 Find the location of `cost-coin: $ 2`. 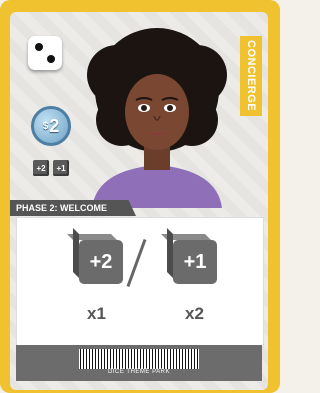

cost-coin: $ 2 is located at coordinates (51, 126).